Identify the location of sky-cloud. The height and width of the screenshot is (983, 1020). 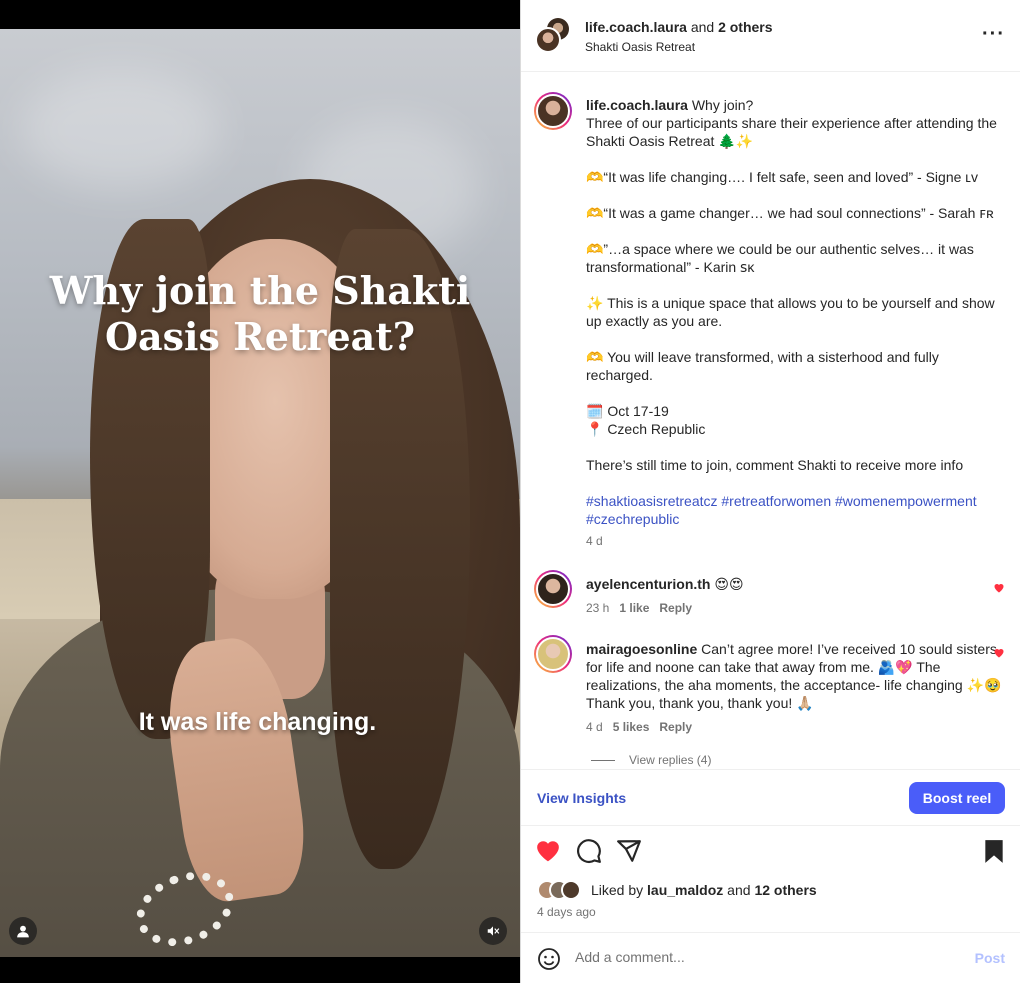
(120, 129).